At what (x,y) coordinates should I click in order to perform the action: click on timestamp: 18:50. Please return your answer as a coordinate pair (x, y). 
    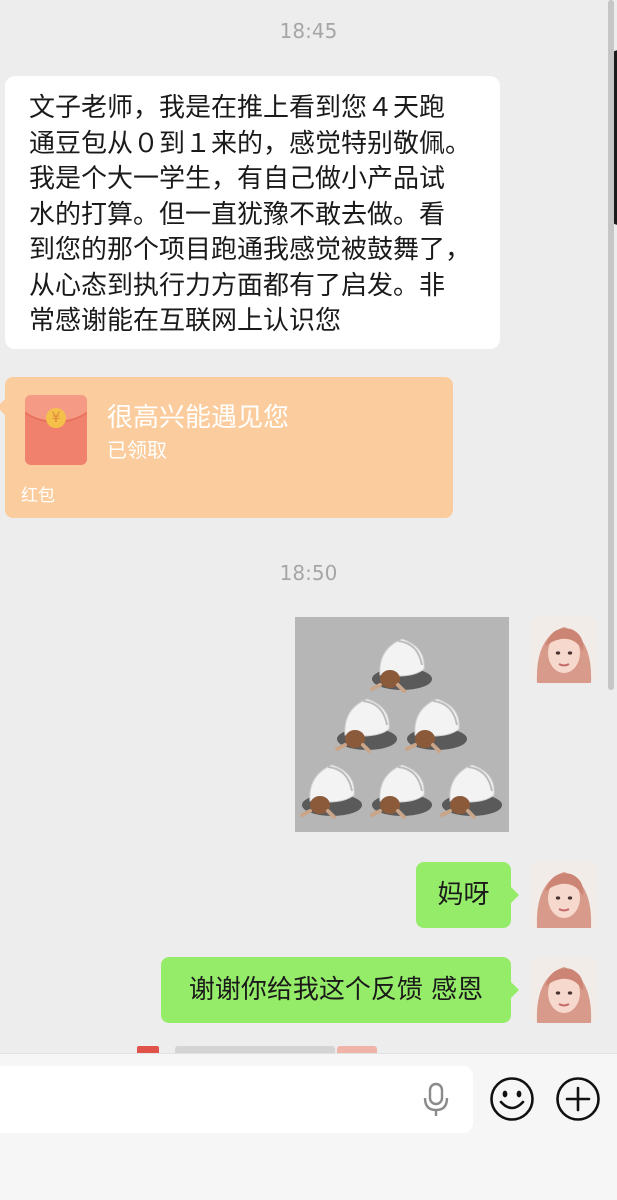
    Looking at the image, I should click on (308, 573).